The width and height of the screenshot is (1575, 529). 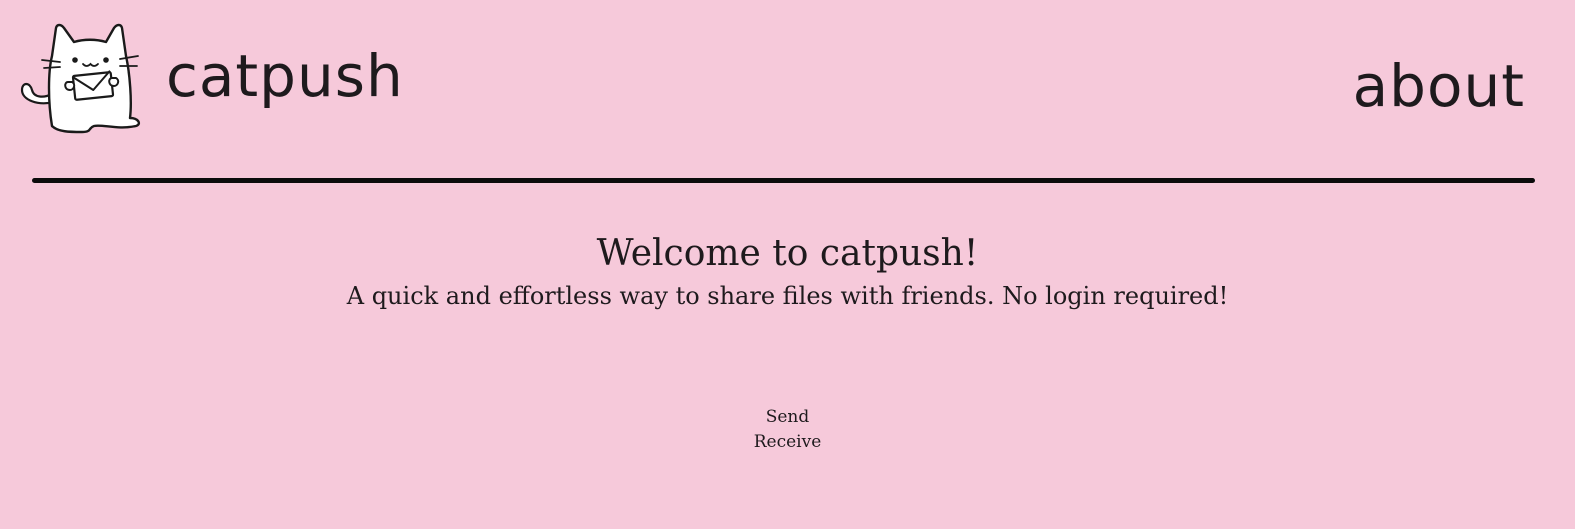 What do you see at coordinates (285, 76) in the screenshot?
I see `brand-name: catpush` at bounding box center [285, 76].